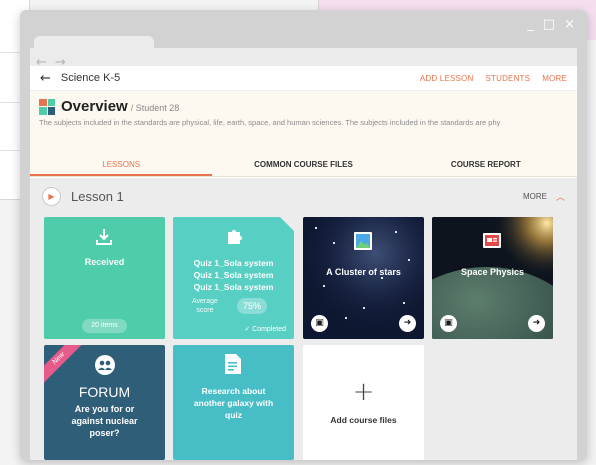 The height and width of the screenshot is (465, 596). Describe the element at coordinates (155, 108) in the screenshot. I see `student-label: / Student 28` at that location.